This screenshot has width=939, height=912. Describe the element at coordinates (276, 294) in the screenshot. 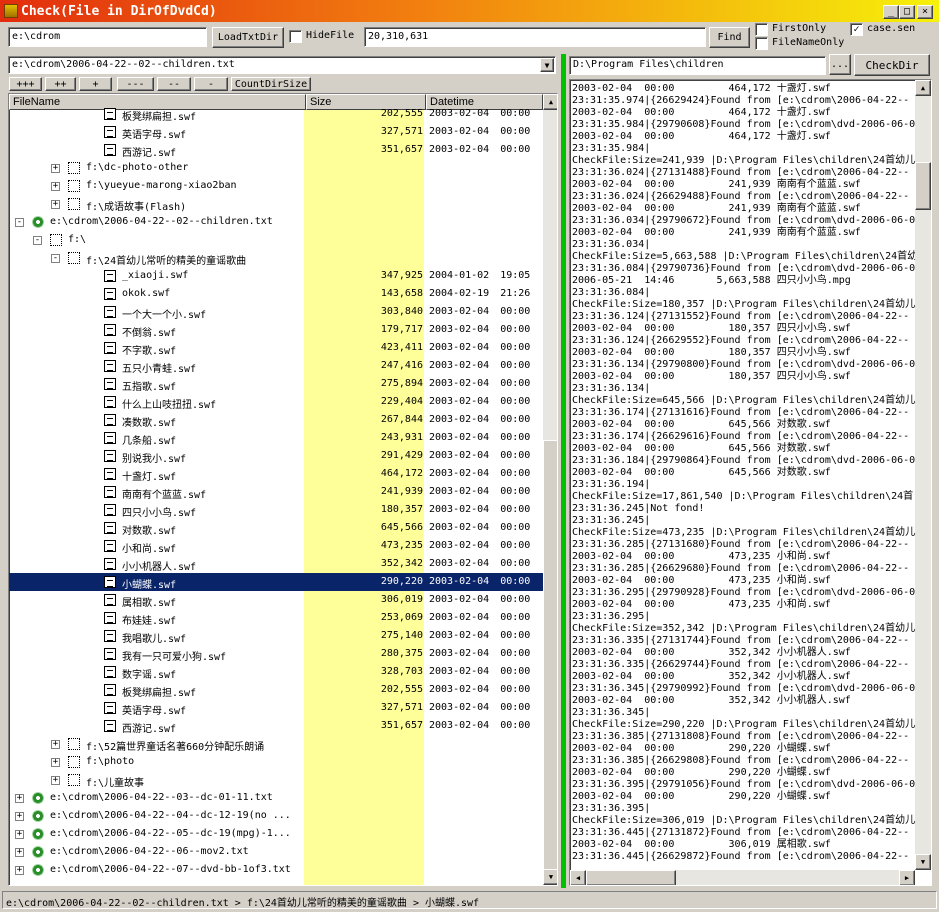

I see `tree-file-row: okok.swf 143,658 2004-02-19 21:26` at that location.